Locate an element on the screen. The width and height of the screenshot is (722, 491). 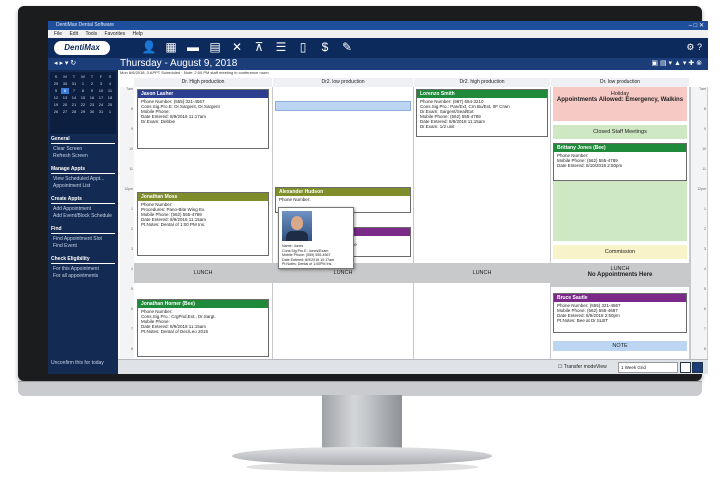
sidebar-heading: Create Appts is located at coordinates (83, 200).